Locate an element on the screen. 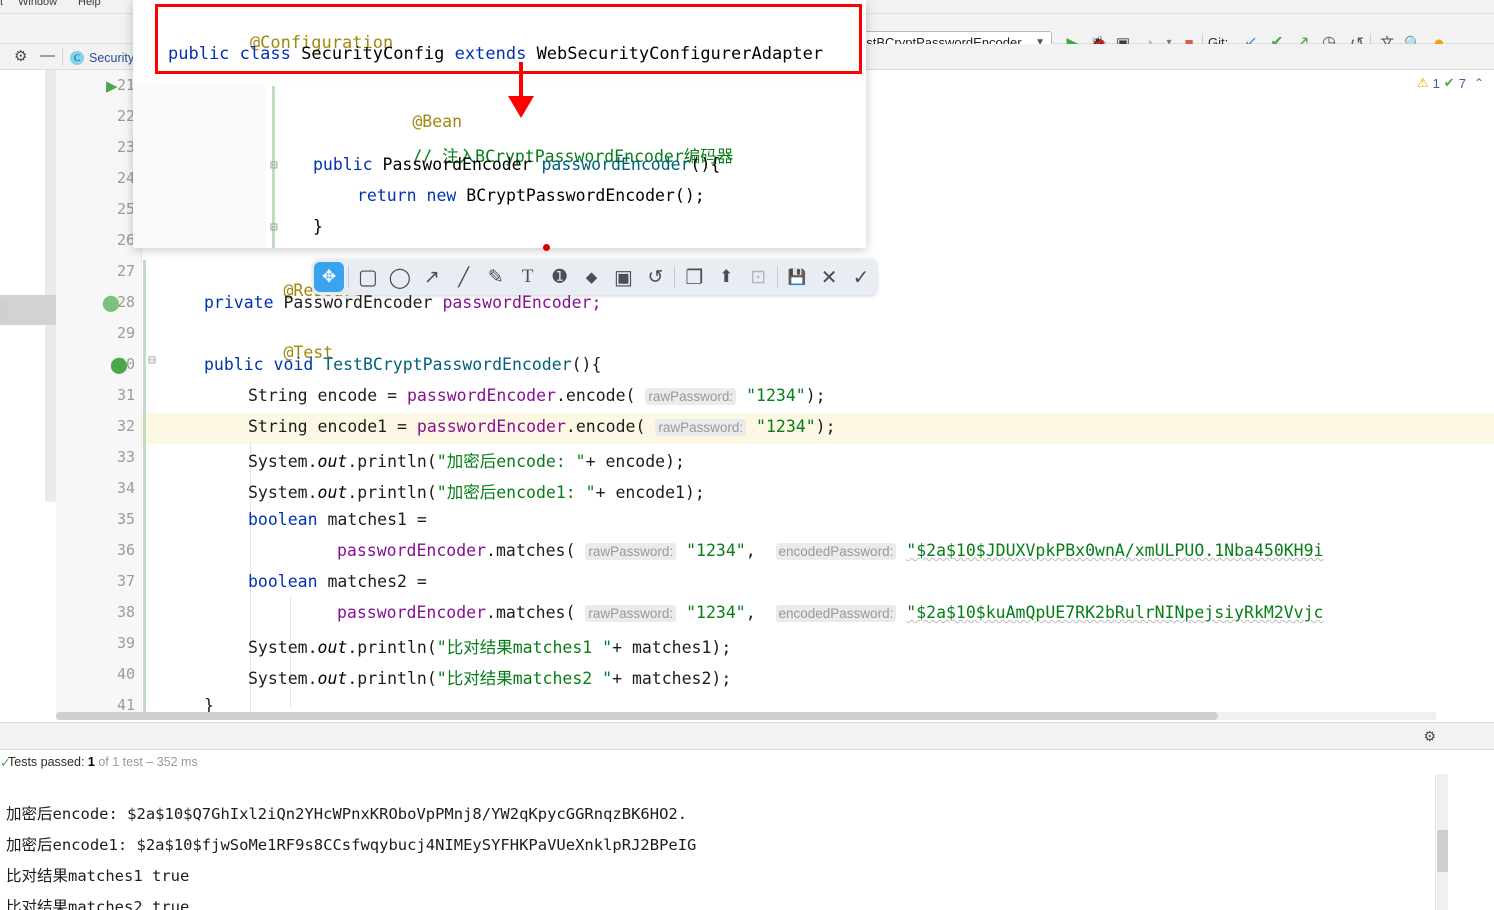 Image resolution: width=1494 pixels, height=910 pixels. keyword-new: new is located at coordinates (441, 195).